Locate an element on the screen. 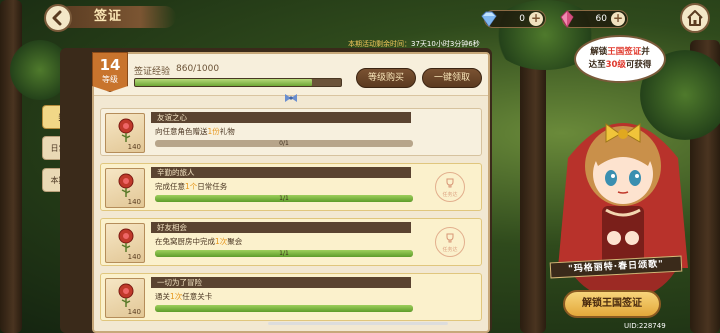  ribbon-bow-icon is located at coordinates (291, 98).